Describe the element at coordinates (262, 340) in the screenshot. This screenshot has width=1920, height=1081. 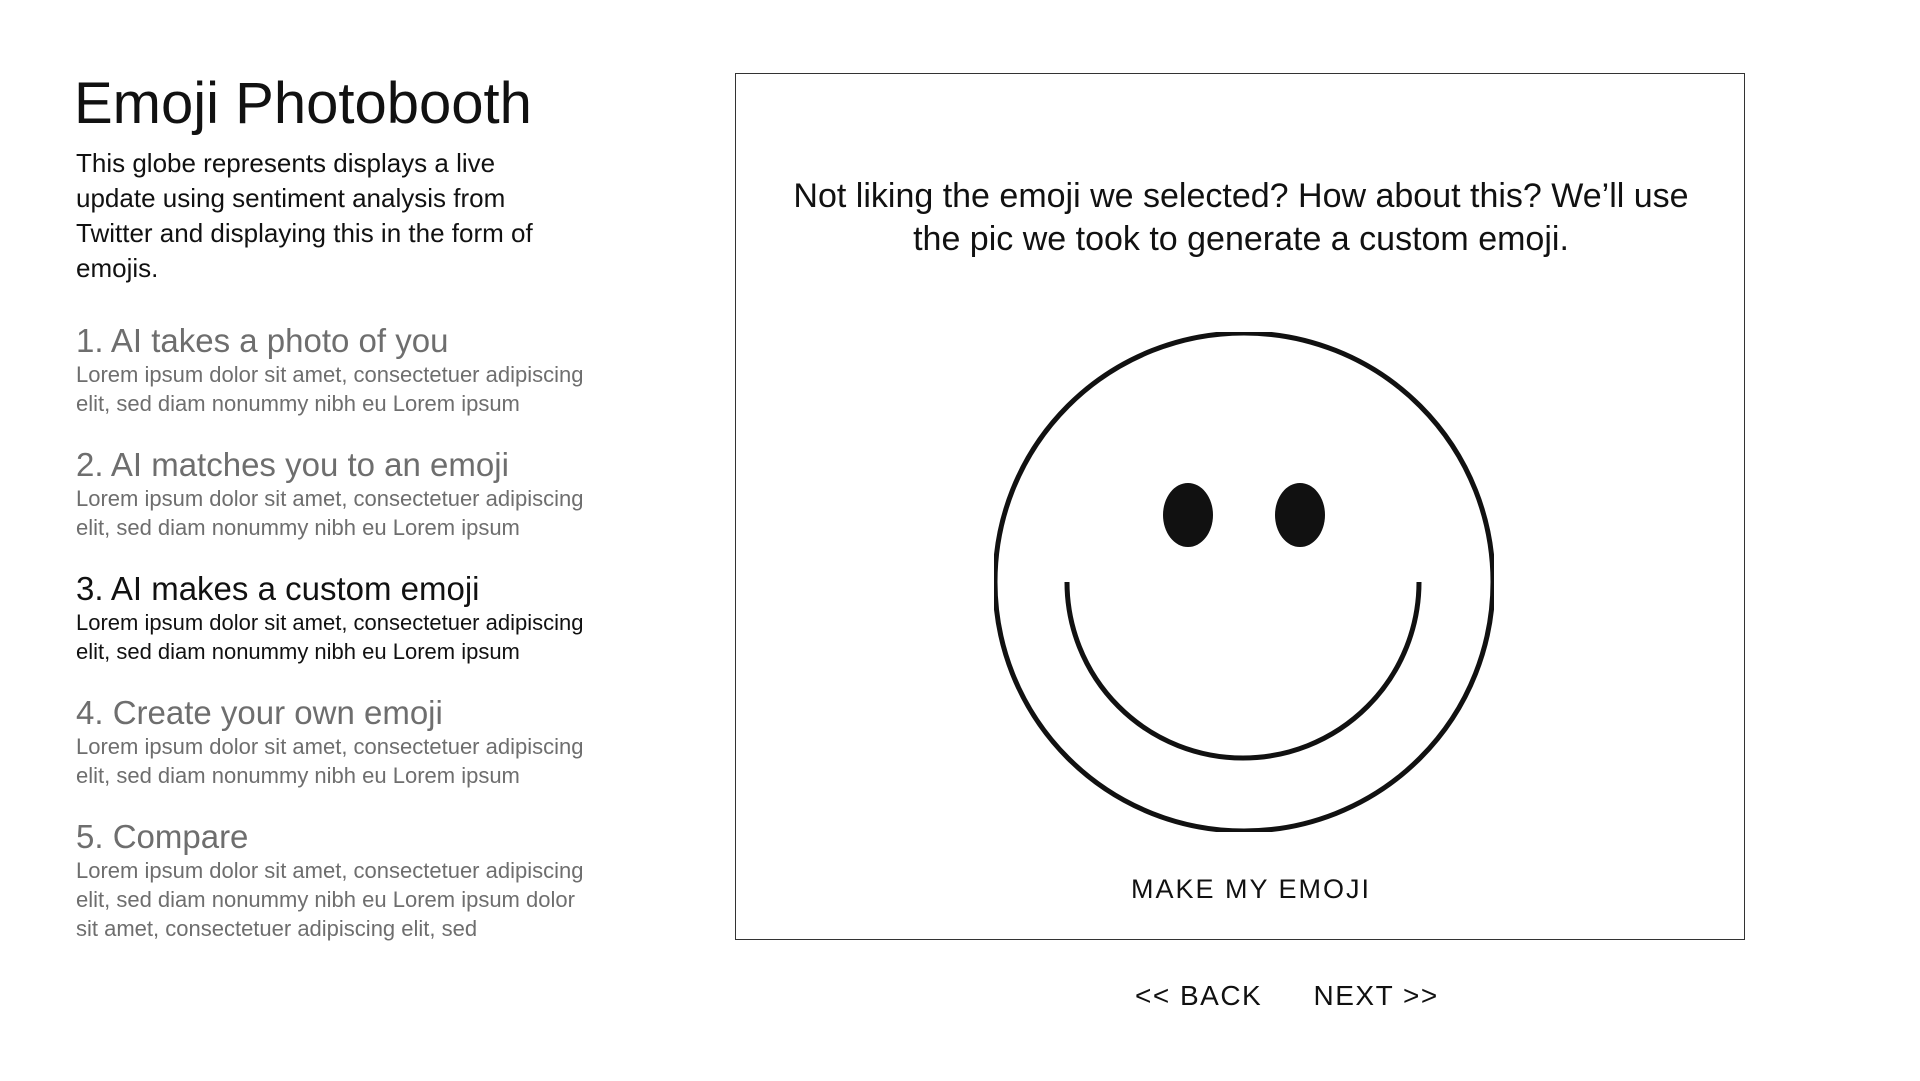
I see `step-title: 1. AI takes a photo of you` at that location.